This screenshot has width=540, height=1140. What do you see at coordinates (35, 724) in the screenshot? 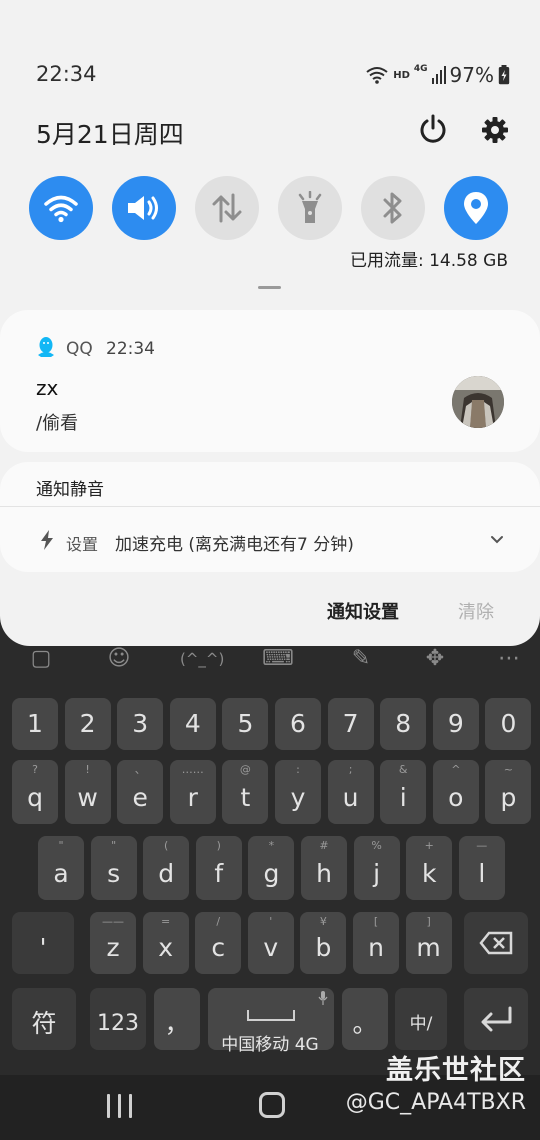
I see `key-1: 1` at bounding box center [35, 724].